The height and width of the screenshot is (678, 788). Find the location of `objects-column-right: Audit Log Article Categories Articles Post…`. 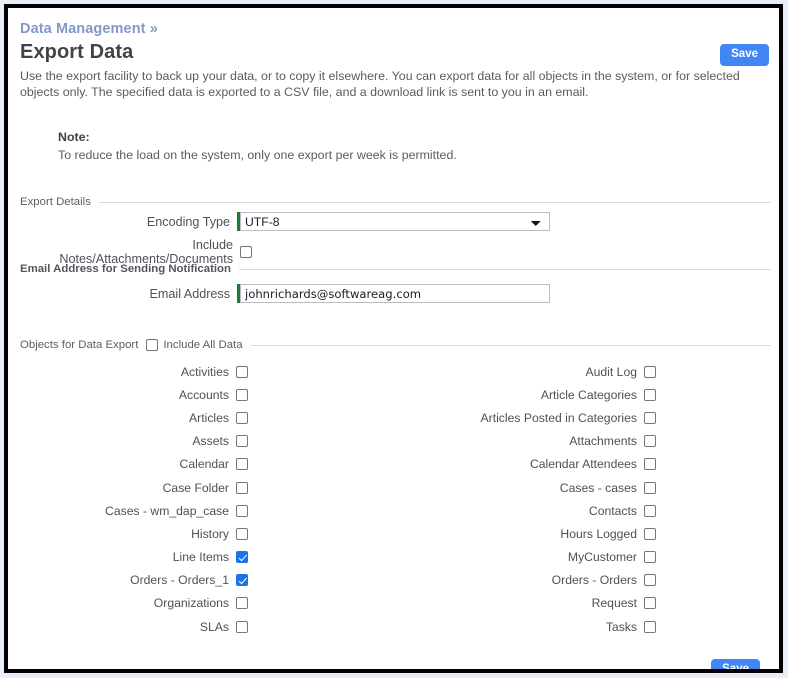

objects-column-right: Audit Log Article Categories Articles Post… is located at coordinates (528, 499).